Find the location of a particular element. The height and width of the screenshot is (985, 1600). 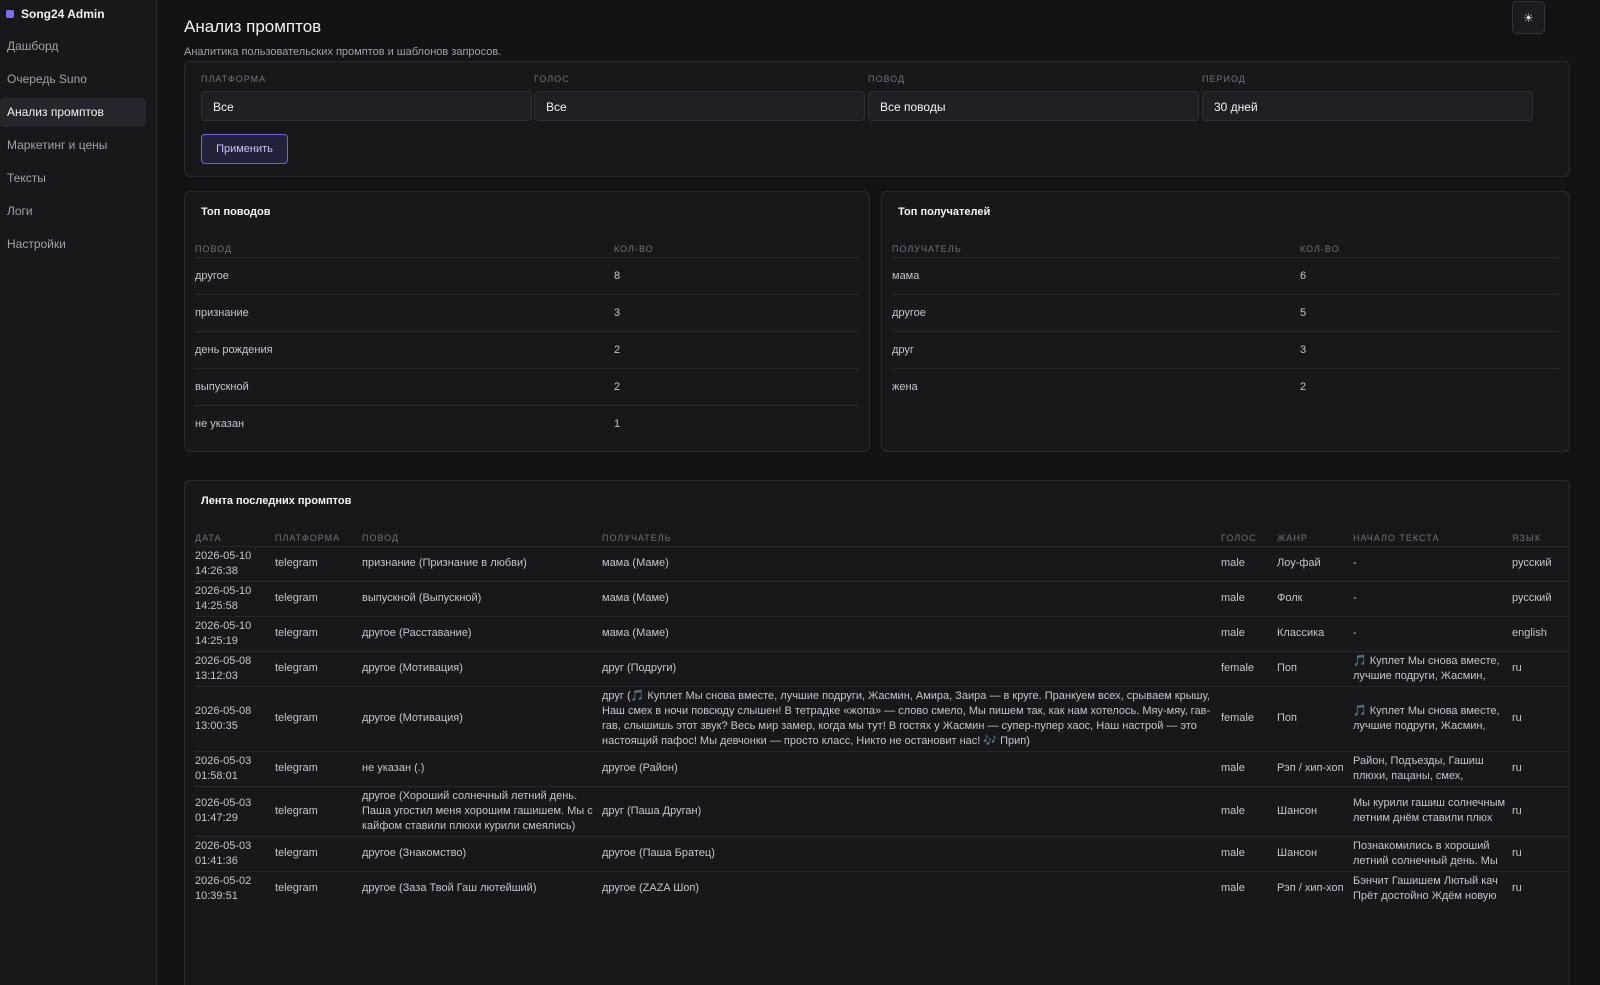

count-cell: 3 is located at coordinates (1429, 349).